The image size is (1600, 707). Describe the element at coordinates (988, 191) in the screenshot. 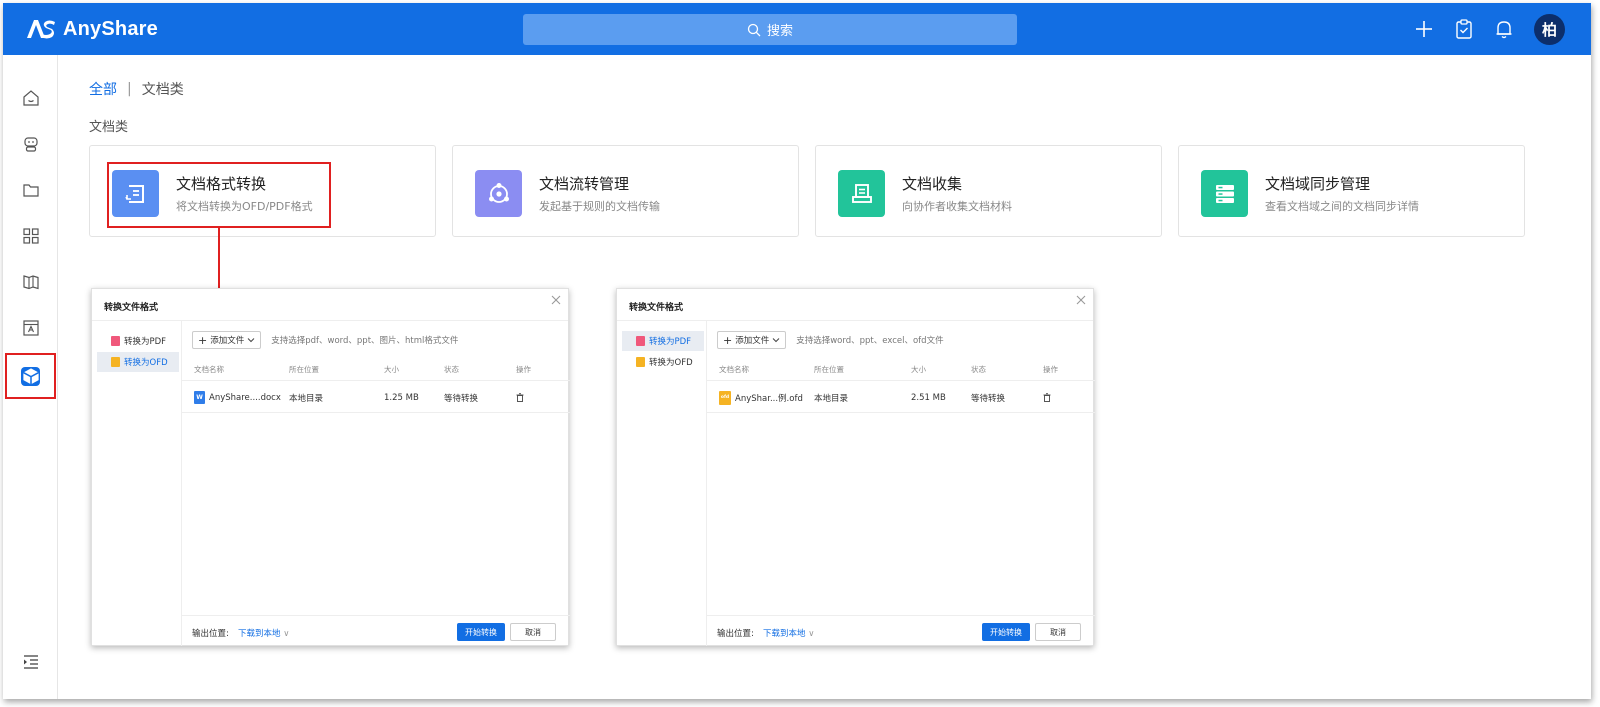

I see `card-collect: 文档收集 向协作者收集文档材料` at that location.